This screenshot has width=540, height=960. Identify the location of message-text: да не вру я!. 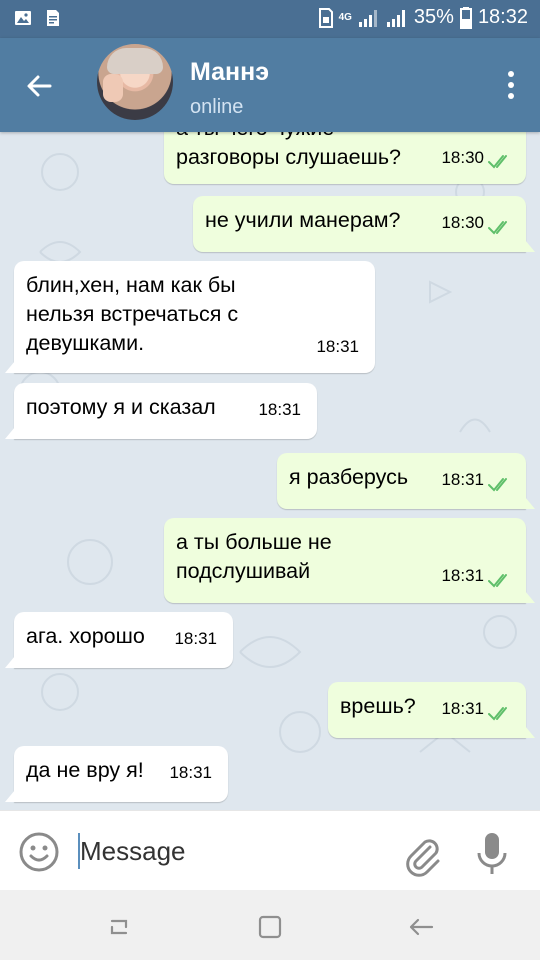
(85, 770).